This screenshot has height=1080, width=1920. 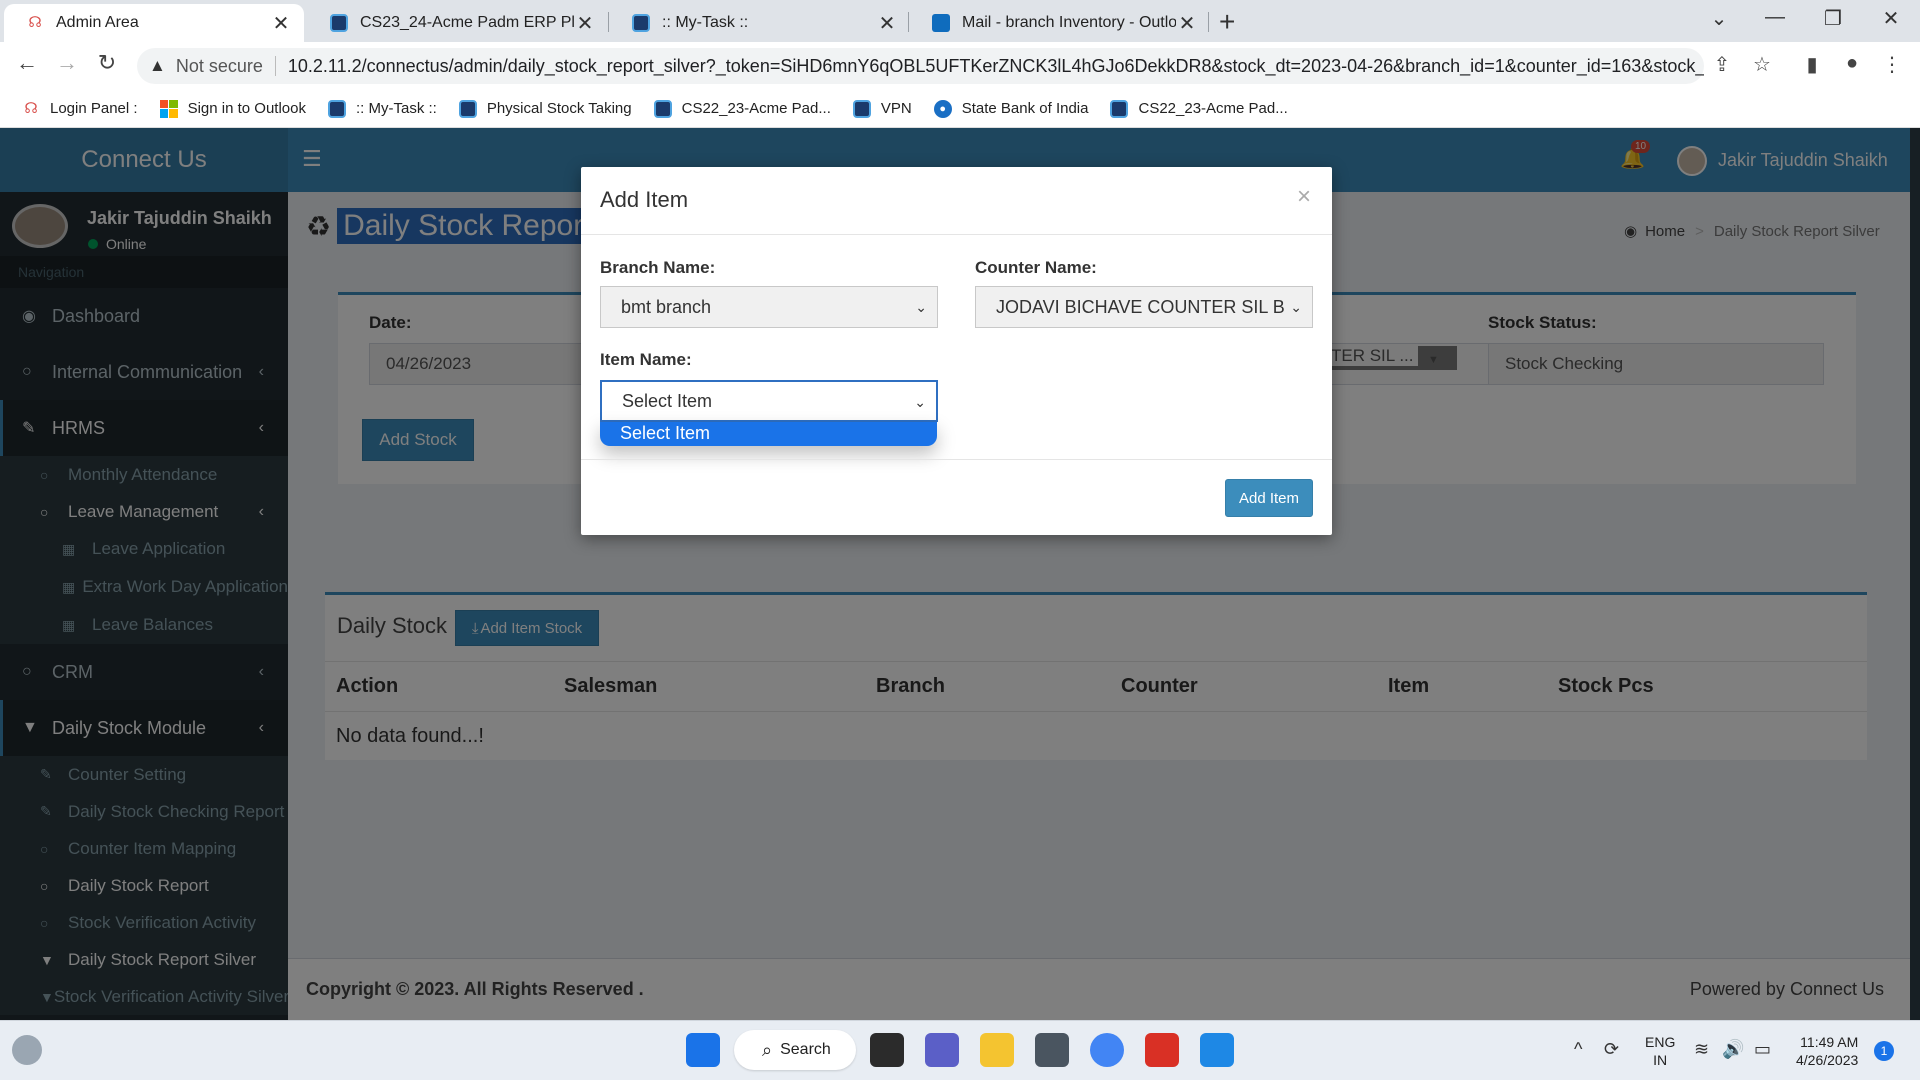 What do you see at coordinates (1884, 1051) in the screenshot?
I see `notification-count-badge: 1` at bounding box center [1884, 1051].